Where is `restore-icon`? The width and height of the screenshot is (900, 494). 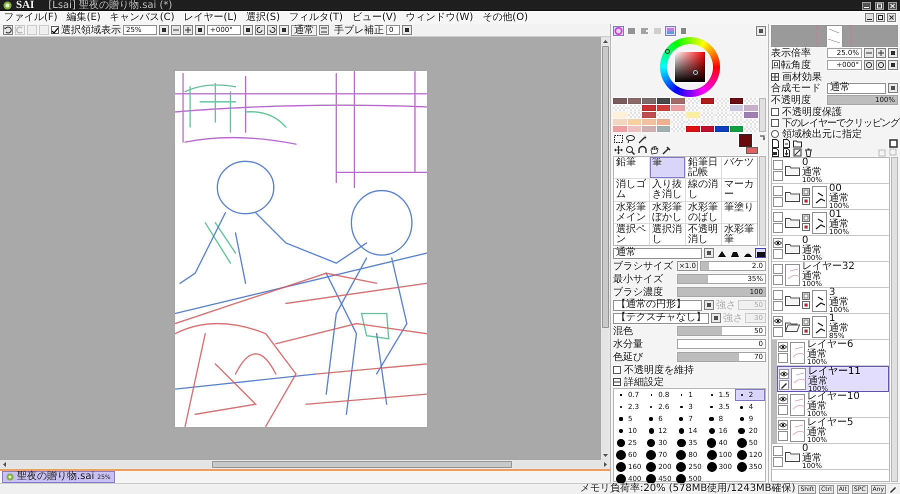
restore-icon is located at coordinates (880, 17).